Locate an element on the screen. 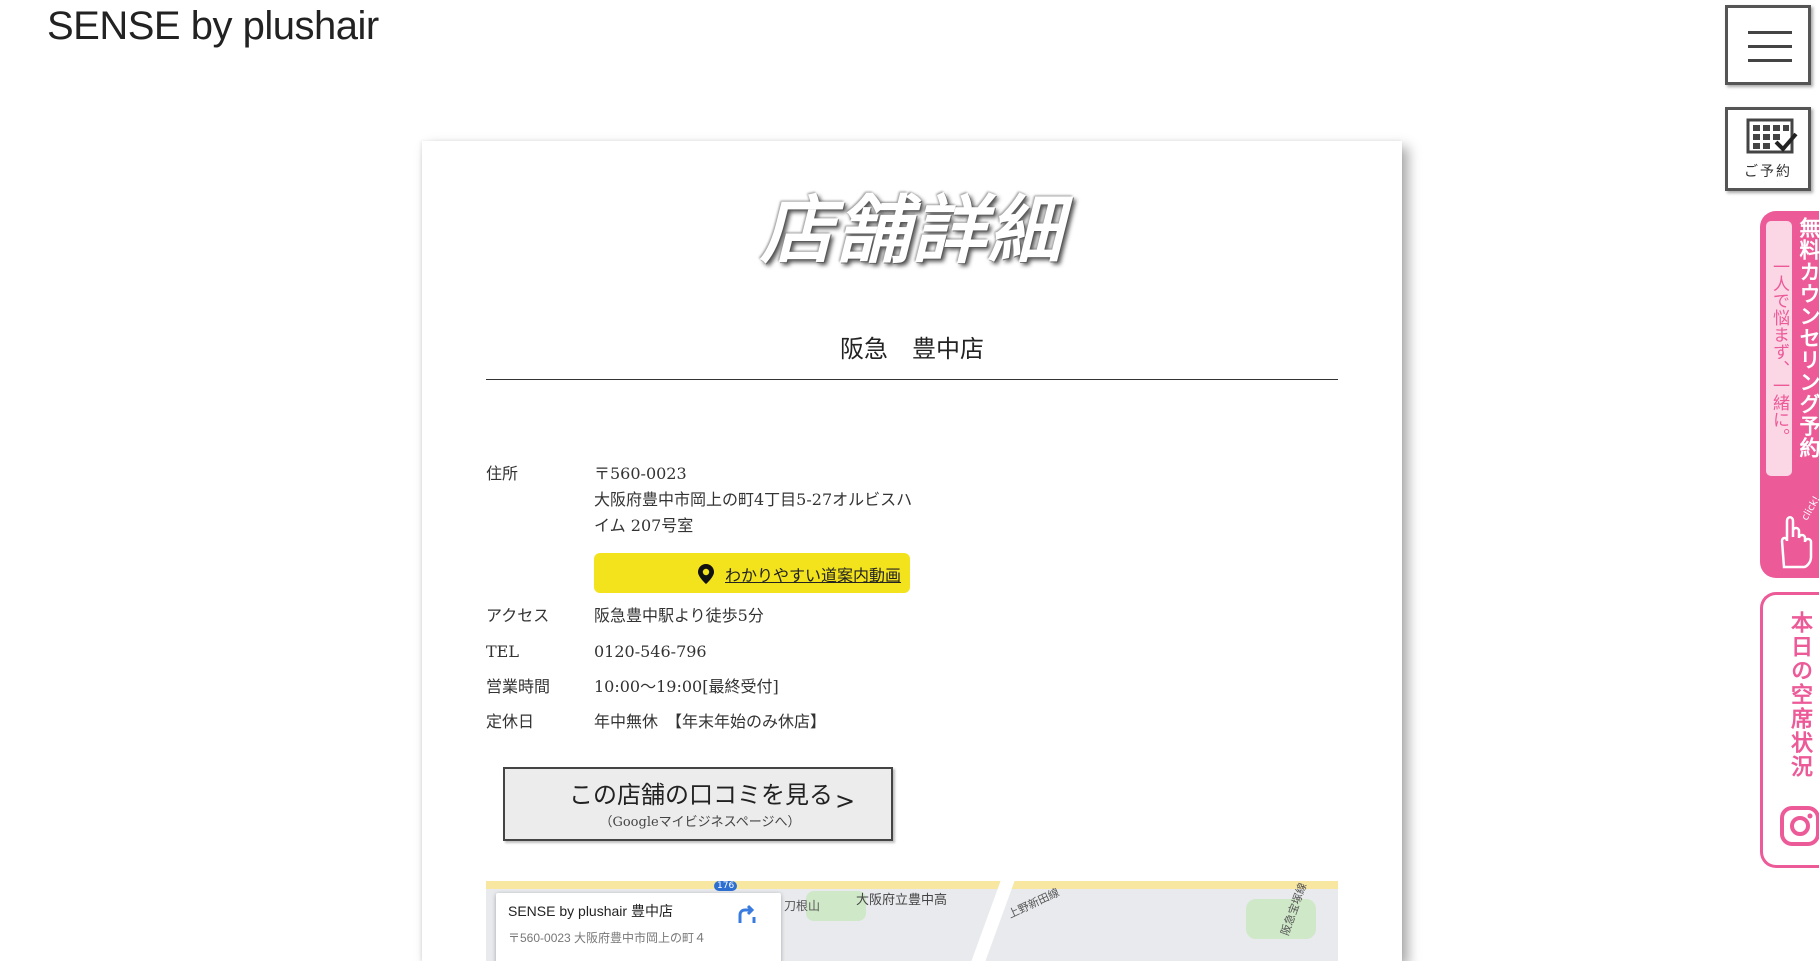 The height and width of the screenshot is (961, 1819). google-reviews-button: この店舗の口コミを見る （Googleマイビジネスページへ） > is located at coordinates (698, 804).